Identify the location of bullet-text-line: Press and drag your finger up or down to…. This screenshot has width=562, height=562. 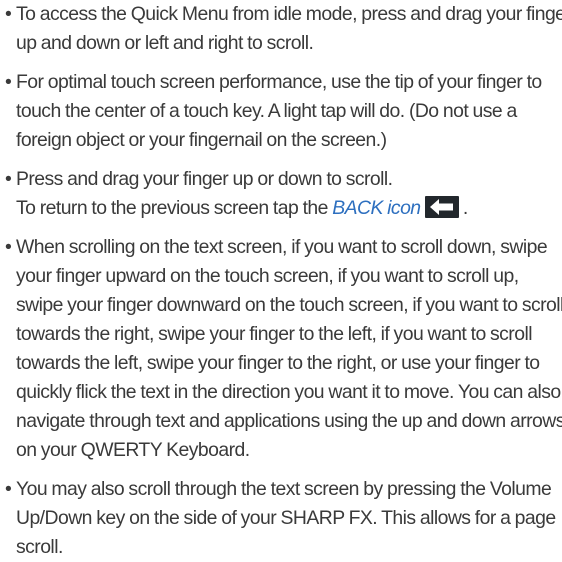
(204, 179).